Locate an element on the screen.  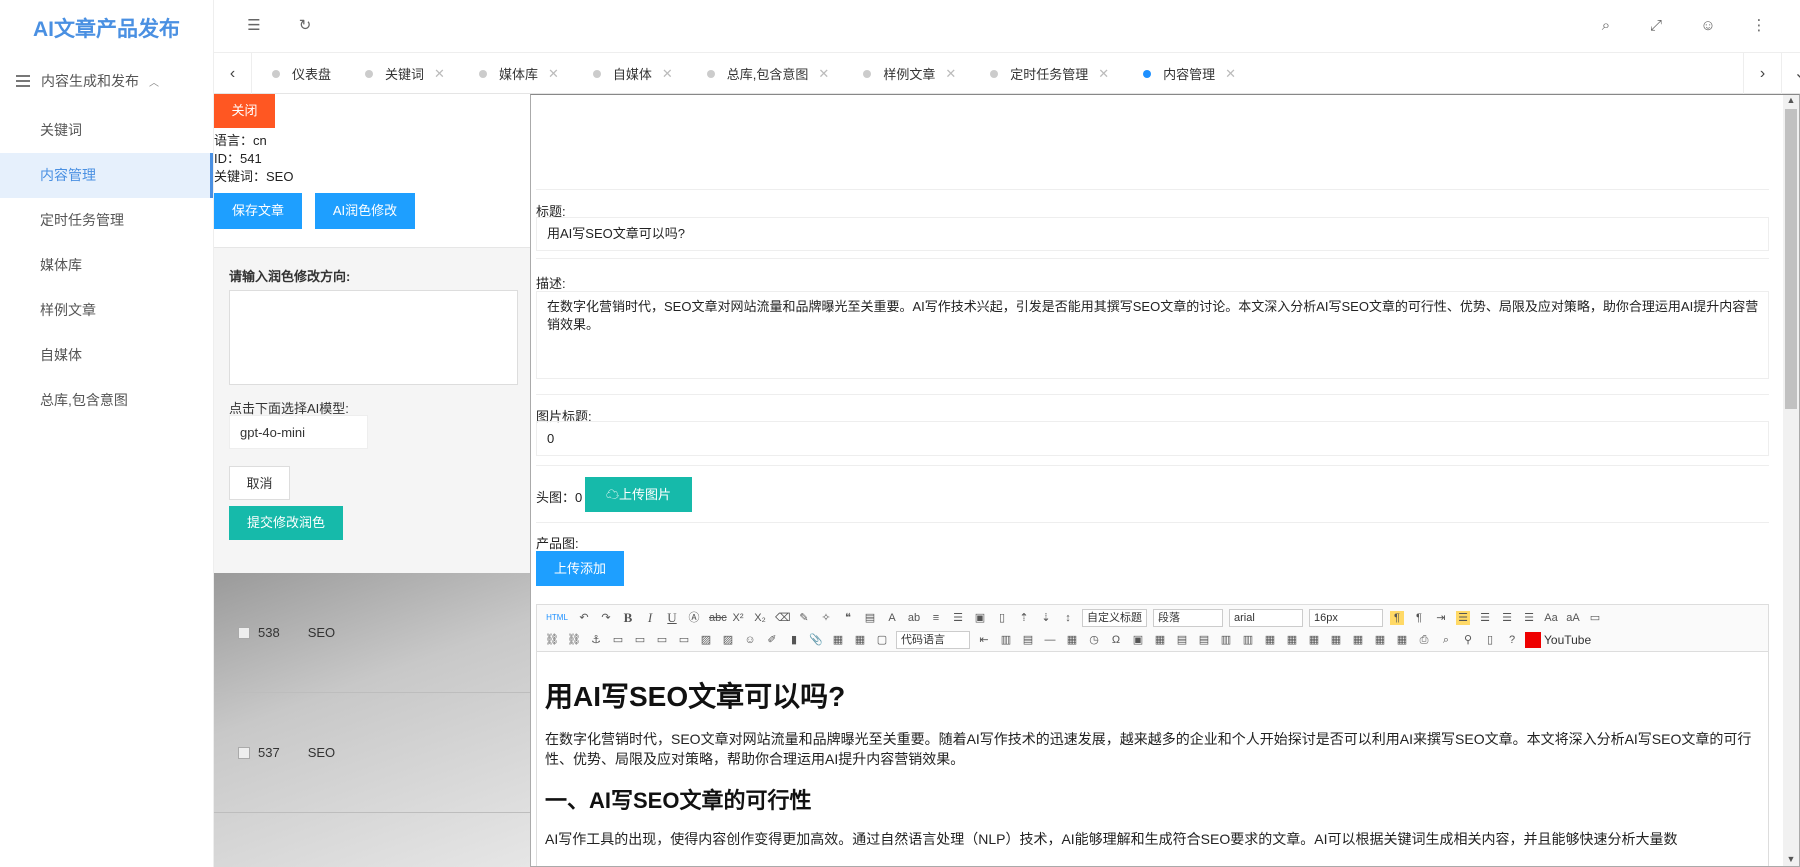
tab-content-management: 内容管理 ✕ is located at coordinates (1186, 73).